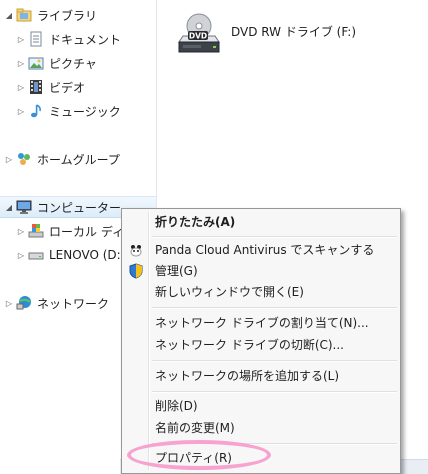  I want to click on dvd-drive-icon: DVD, so click(199, 37).